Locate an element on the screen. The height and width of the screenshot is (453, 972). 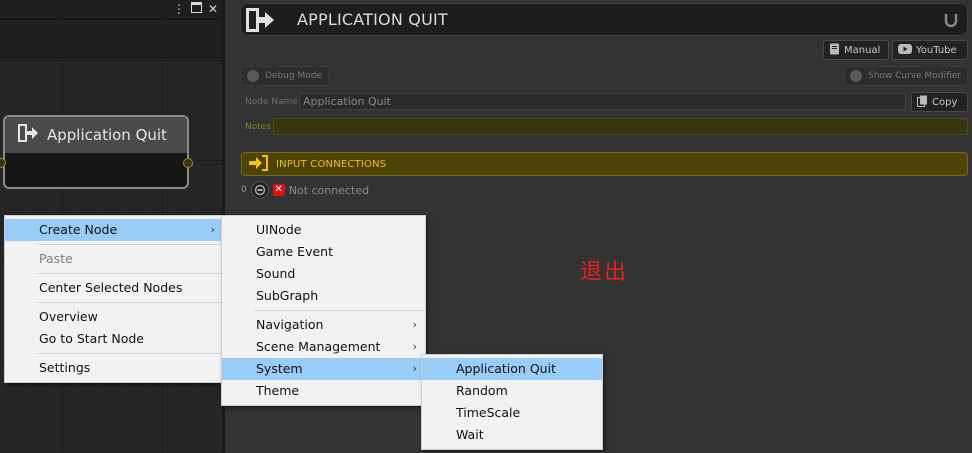
graph-node-application-quit: Application Quit is located at coordinates (96, 152).